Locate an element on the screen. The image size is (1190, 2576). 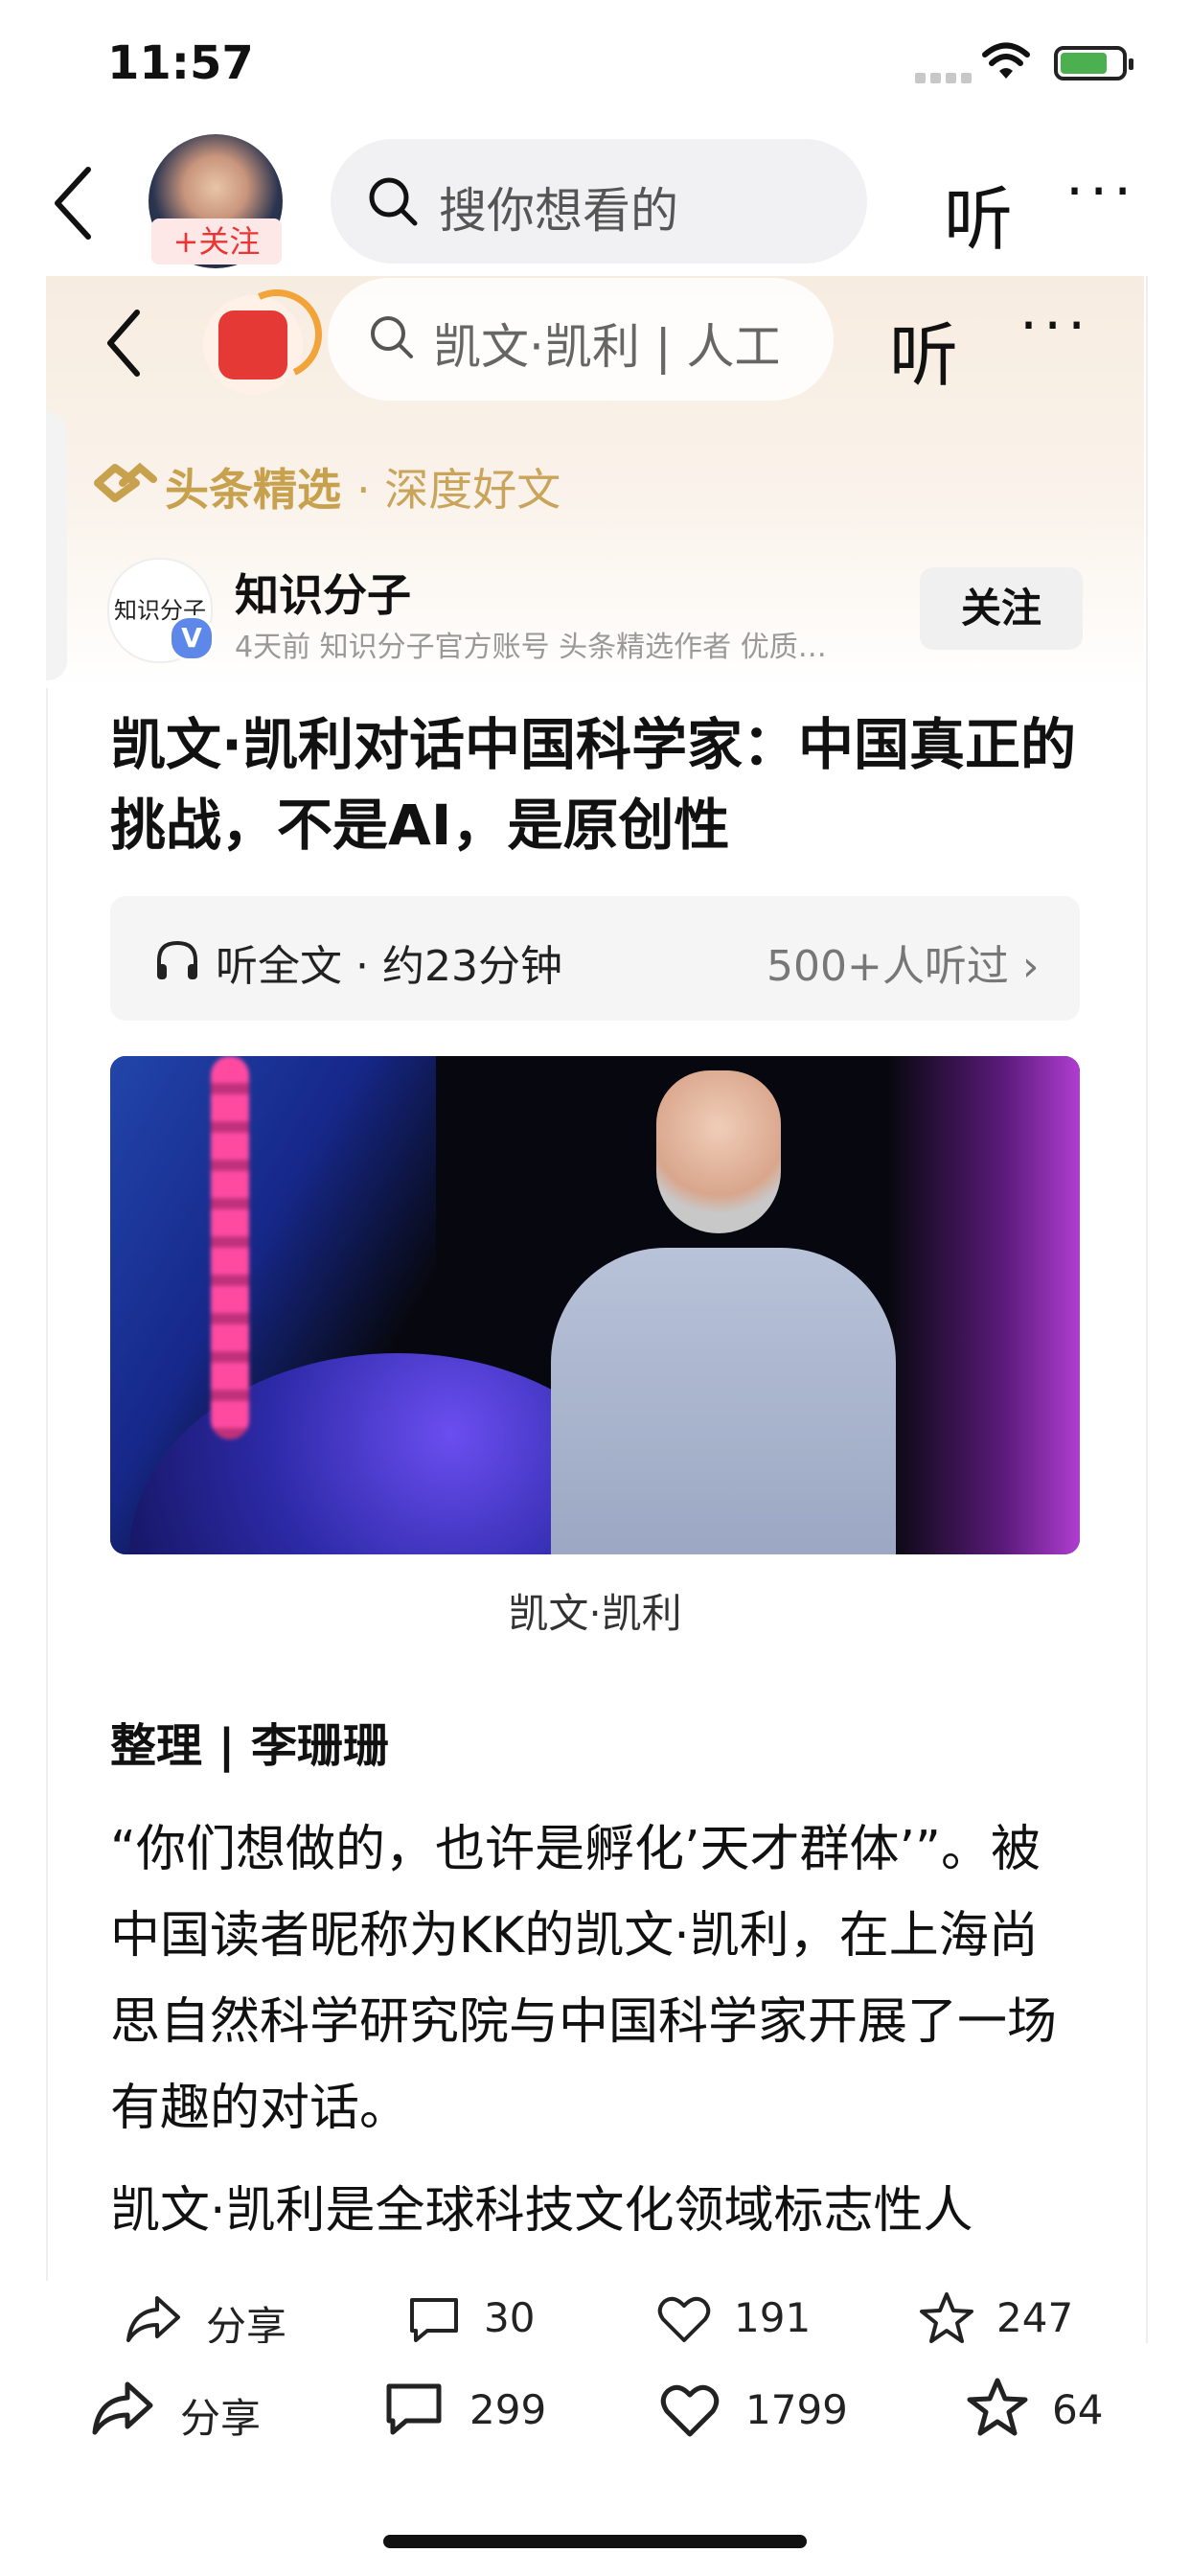
search-icon is located at coordinates (393, 201).